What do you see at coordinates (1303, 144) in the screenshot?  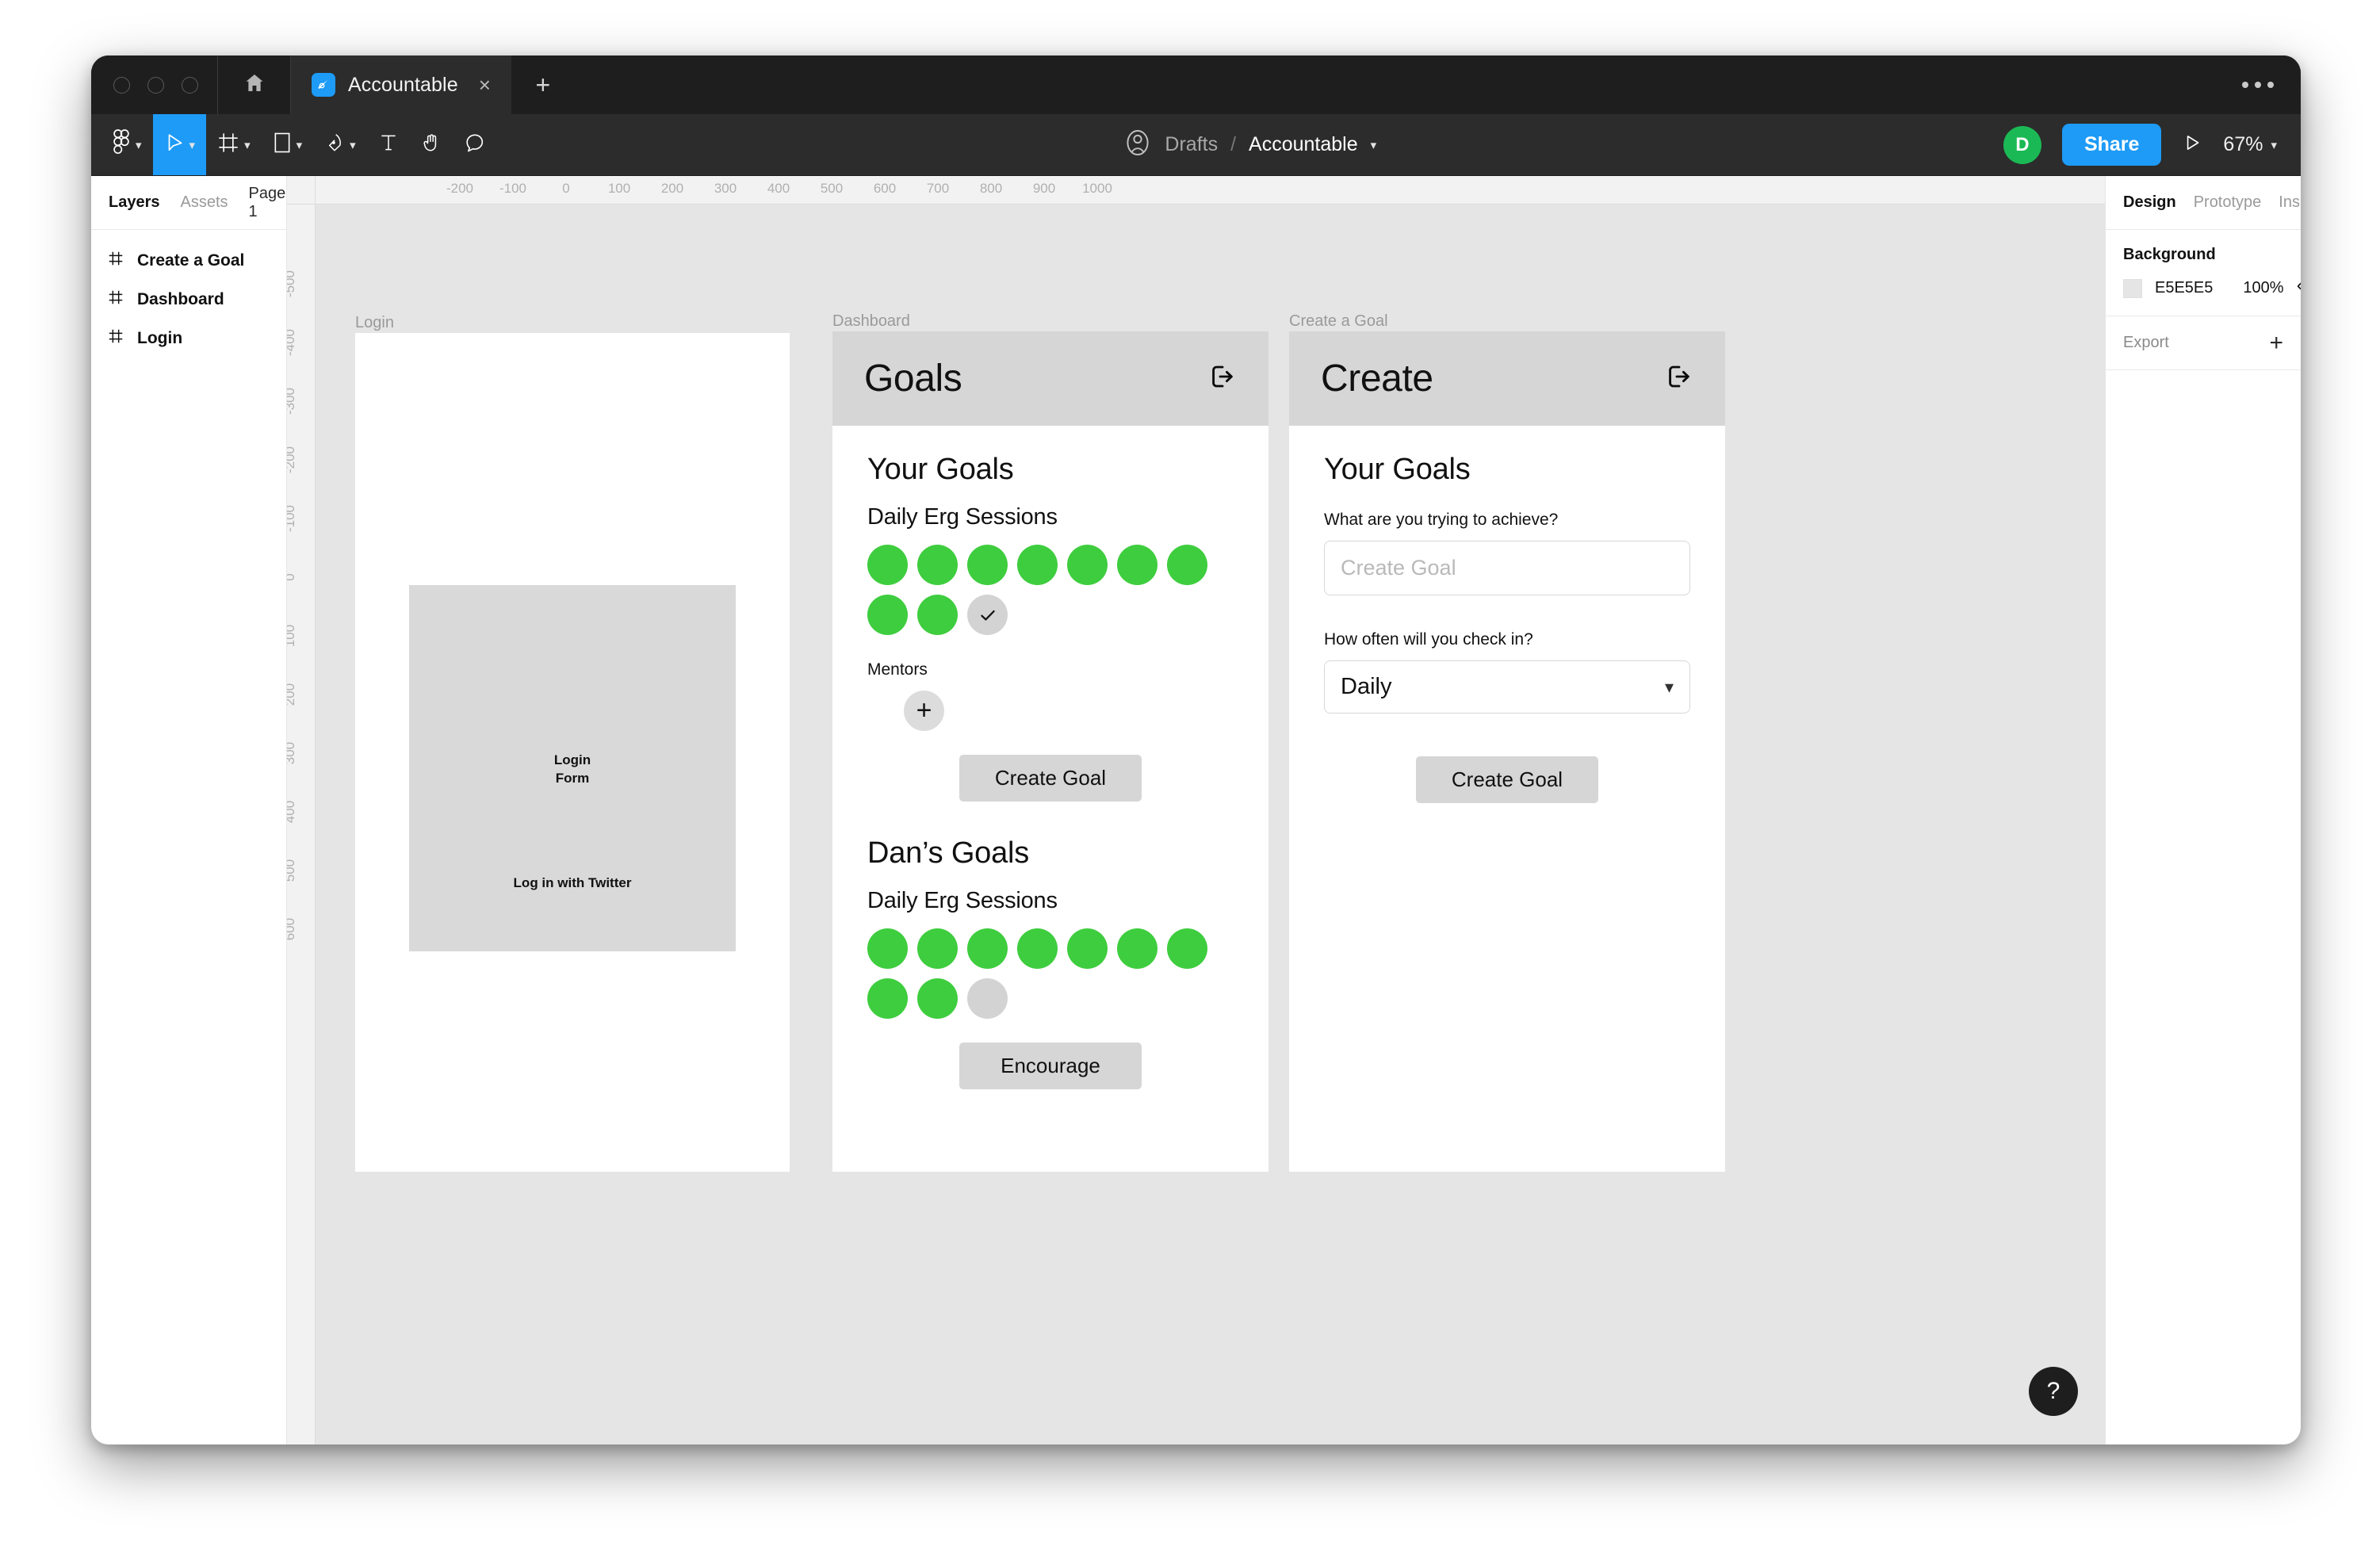 I see `breadcrumb-file: Accountable` at bounding box center [1303, 144].